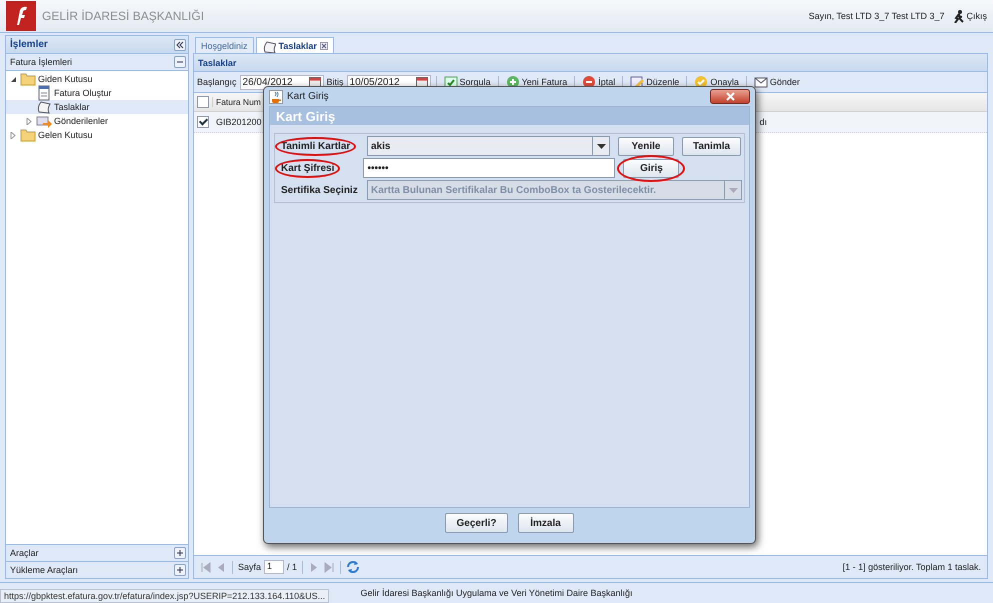  What do you see at coordinates (292, 567) in the screenshot?
I see `page-count: / 1` at bounding box center [292, 567].